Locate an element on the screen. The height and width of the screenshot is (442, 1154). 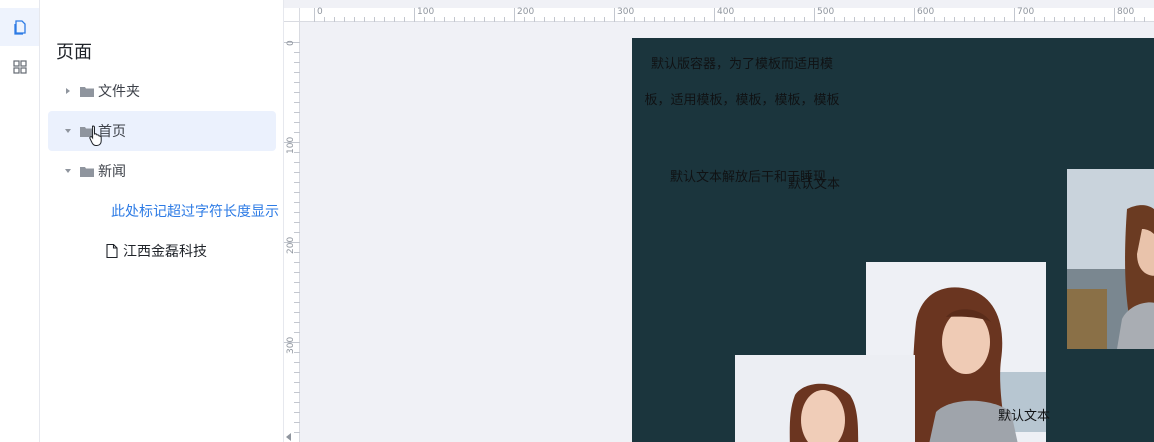
page-icon is located at coordinates (19, 27).